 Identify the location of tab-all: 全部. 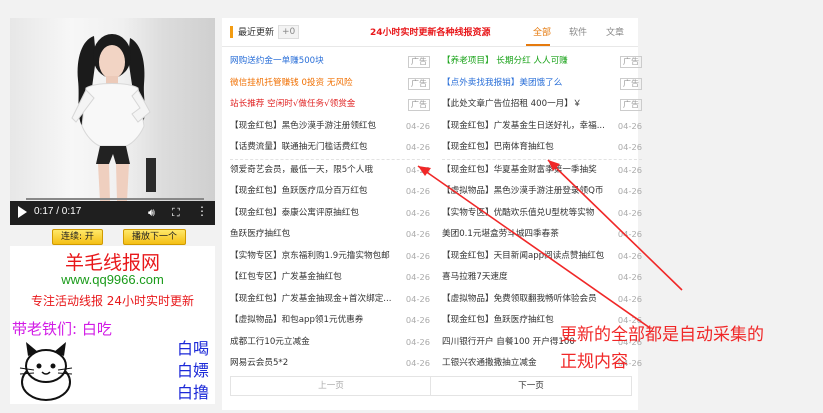
(542, 31).